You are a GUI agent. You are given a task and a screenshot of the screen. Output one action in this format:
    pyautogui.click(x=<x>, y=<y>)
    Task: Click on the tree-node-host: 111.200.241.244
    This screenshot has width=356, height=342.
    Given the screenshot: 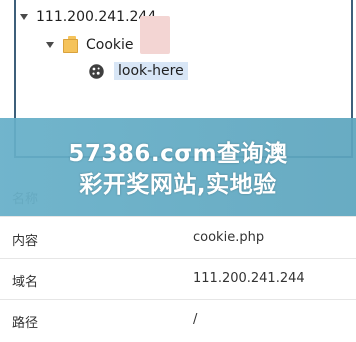 What is the action you would take?
    pyautogui.click(x=88, y=17)
    